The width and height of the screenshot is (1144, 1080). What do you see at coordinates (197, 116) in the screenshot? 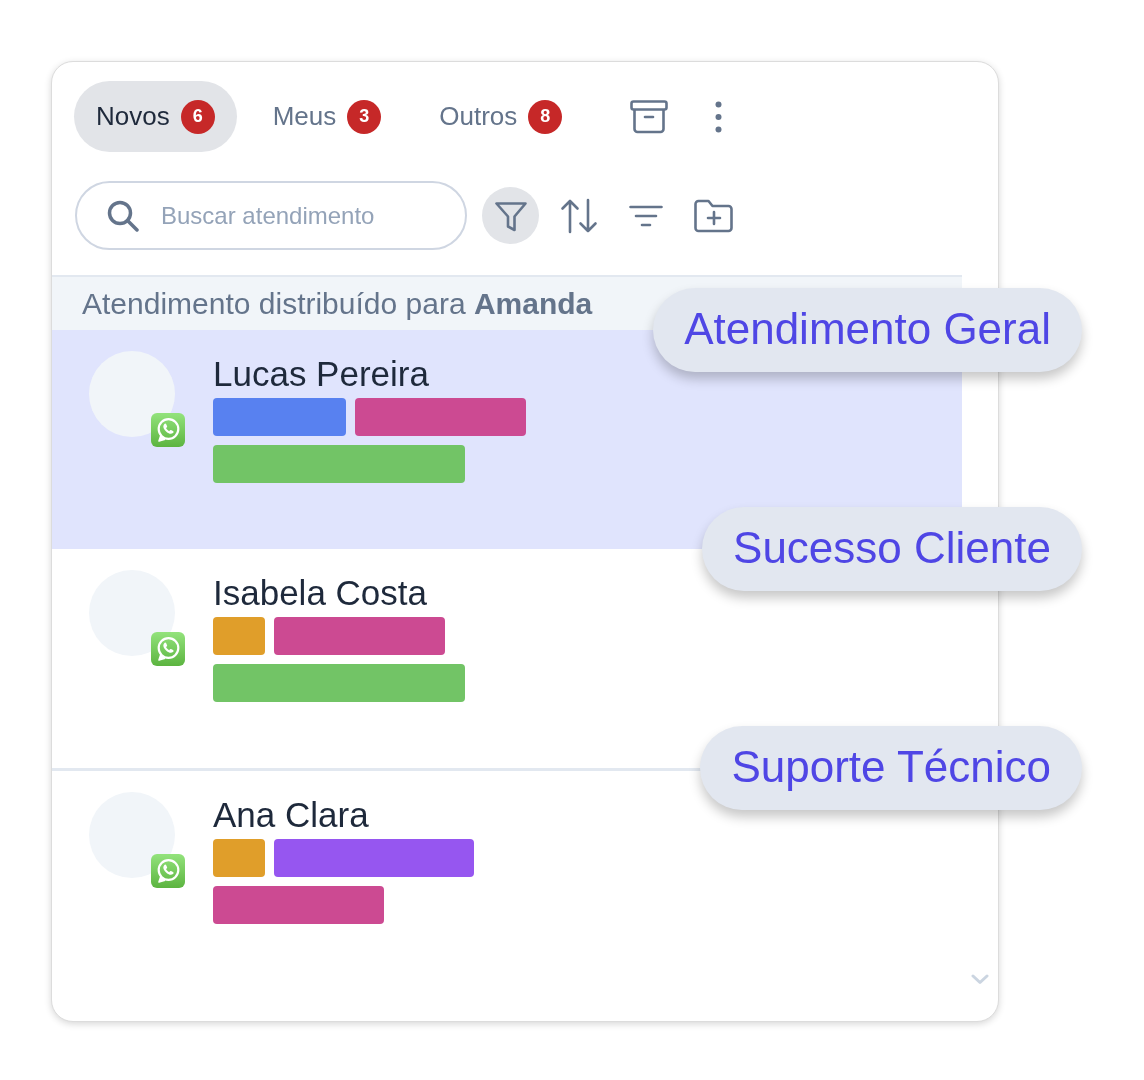
I see `count-badge: 6` at bounding box center [197, 116].